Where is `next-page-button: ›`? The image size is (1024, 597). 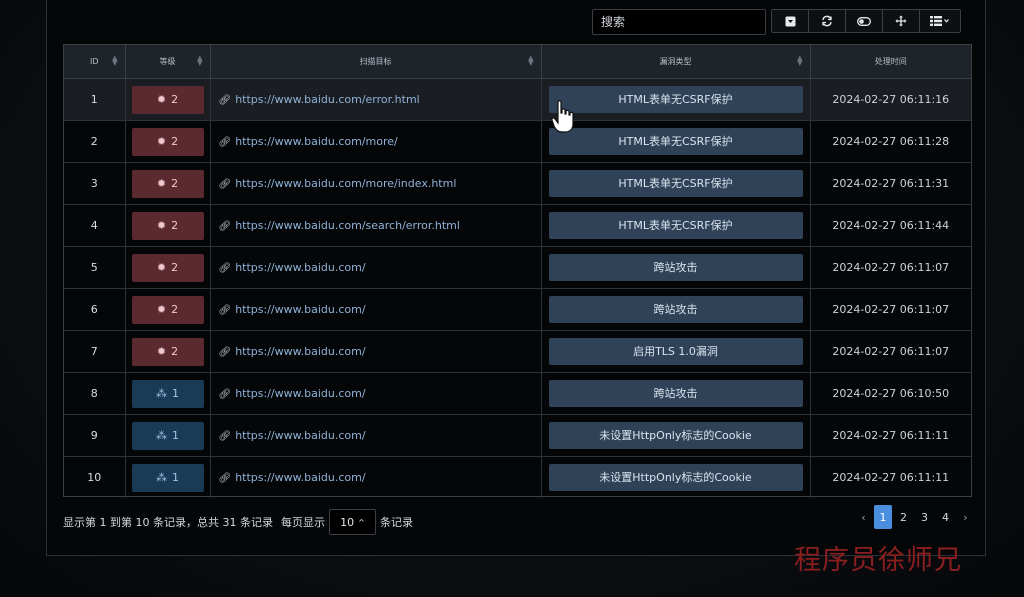
next-page-button: › is located at coordinates (965, 517).